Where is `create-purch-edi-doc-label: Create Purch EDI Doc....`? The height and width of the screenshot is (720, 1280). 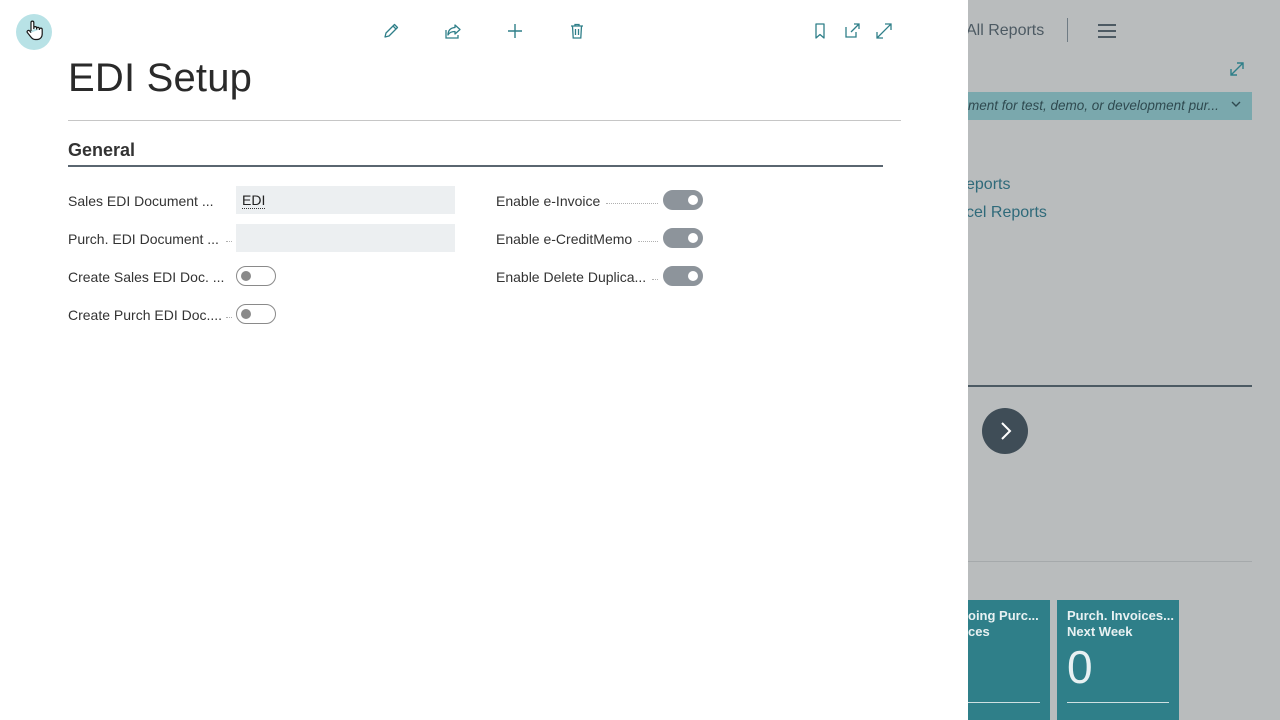 create-purch-edi-doc-label: Create Purch EDI Doc.... is located at coordinates (145, 315).